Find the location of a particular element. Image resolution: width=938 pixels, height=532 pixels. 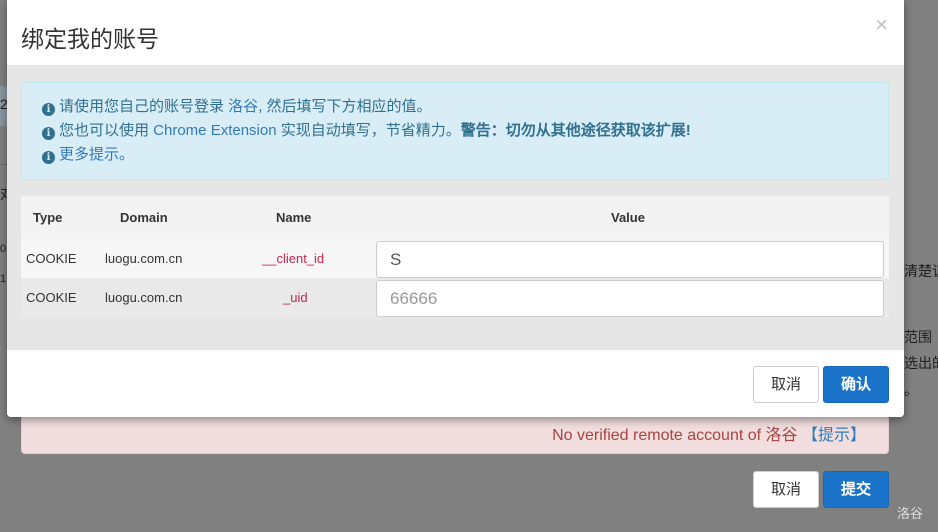

modal-title: 绑定我的账号 is located at coordinates (90, 39).